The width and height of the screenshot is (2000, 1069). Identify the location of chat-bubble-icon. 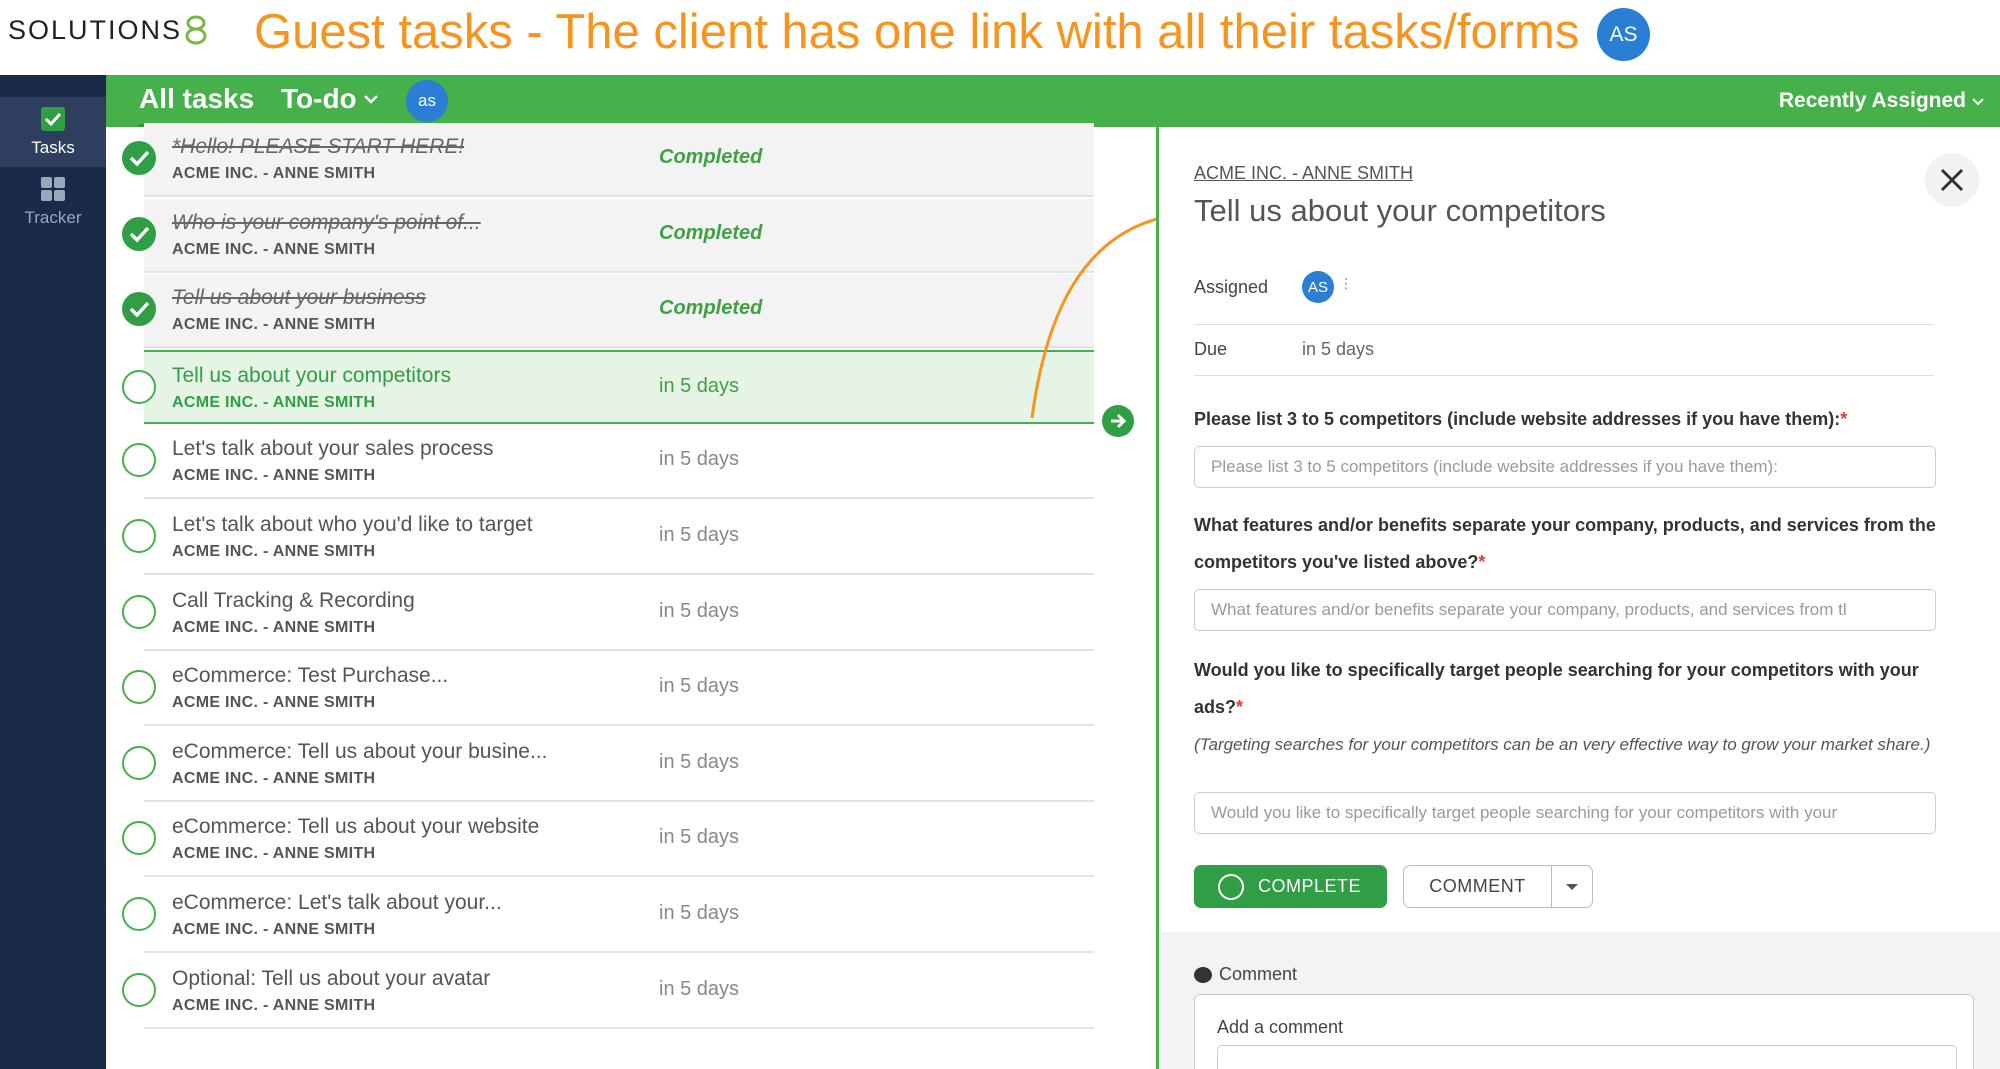
(1203, 974).